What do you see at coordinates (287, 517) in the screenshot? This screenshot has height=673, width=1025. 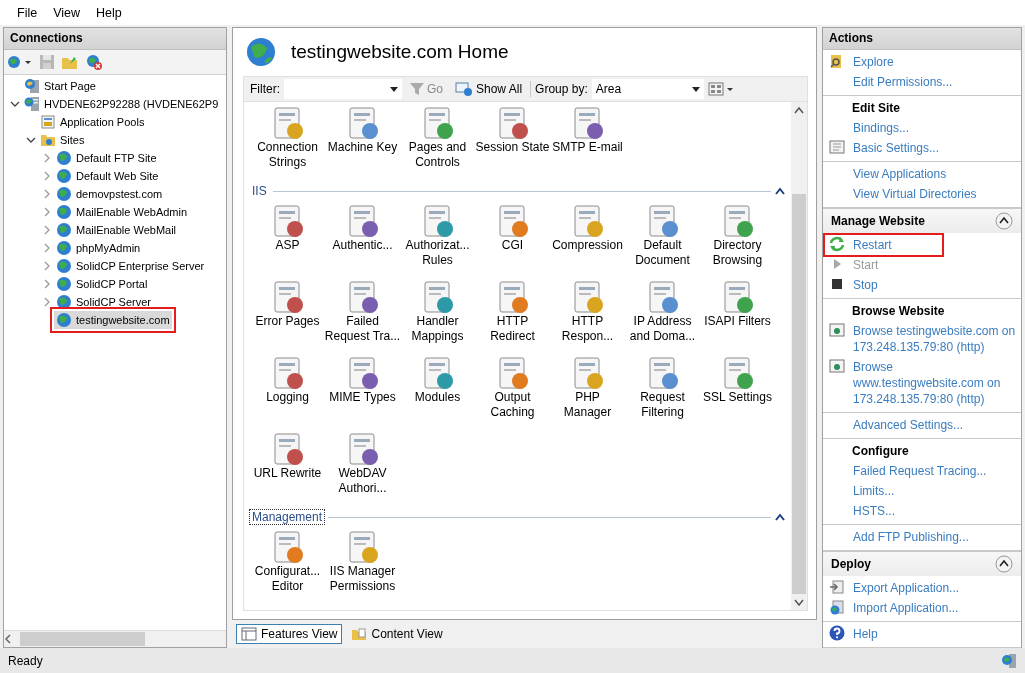 I see `group-heading: Management` at bounding box center [287, 517].